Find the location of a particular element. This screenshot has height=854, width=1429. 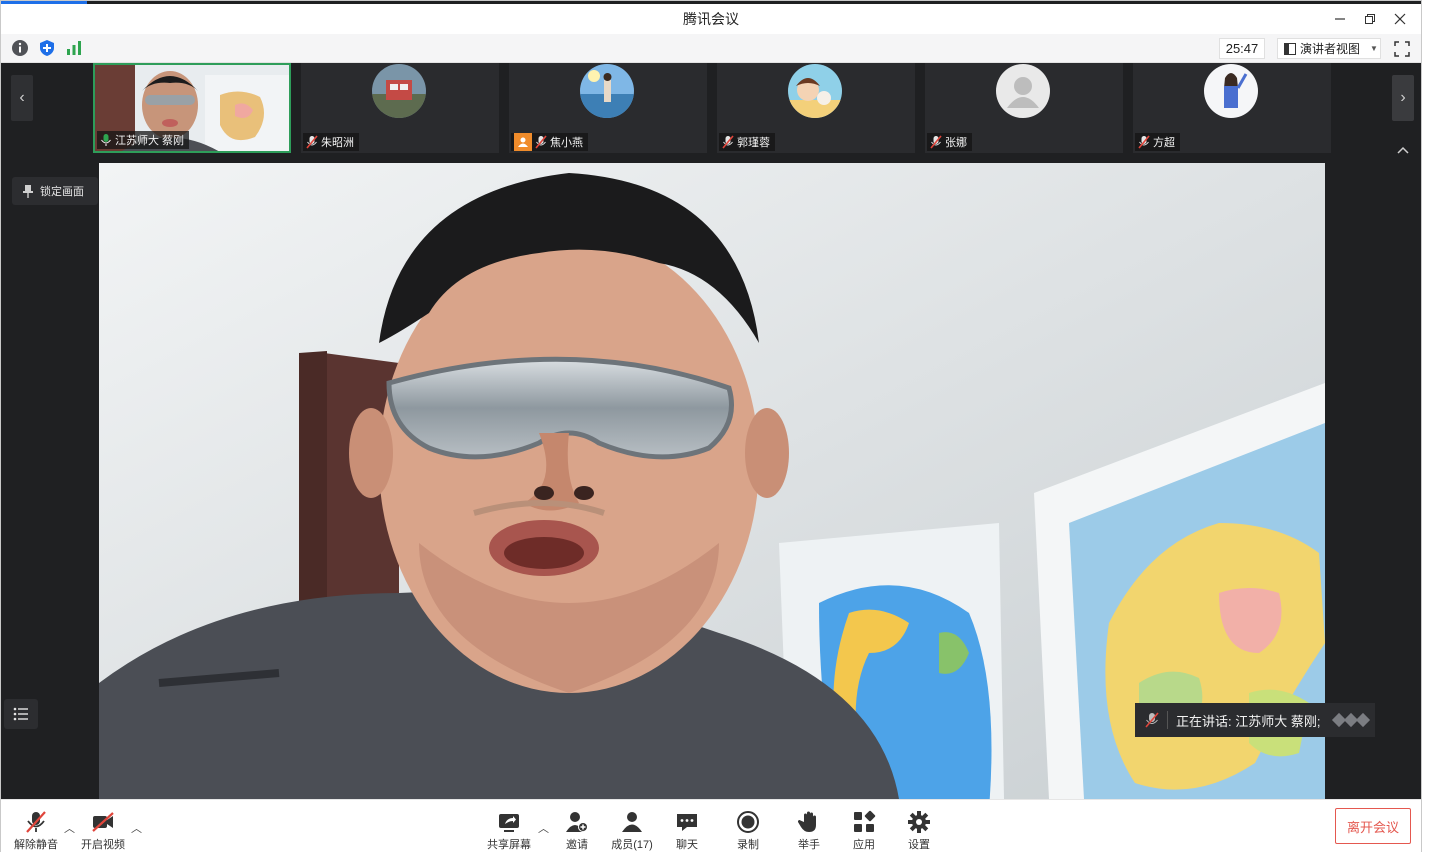

chevron-left-icon: ‹ is located at coordinates (22, 97).